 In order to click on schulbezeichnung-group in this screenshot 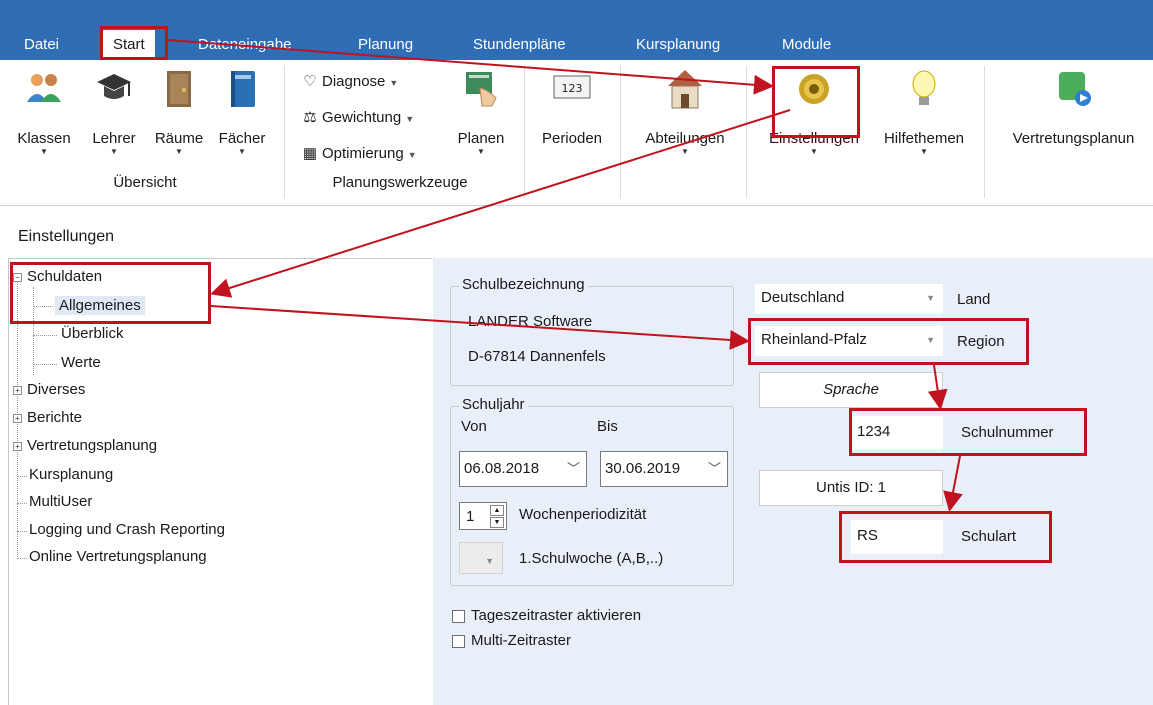, I will do `click(592, 336)`.